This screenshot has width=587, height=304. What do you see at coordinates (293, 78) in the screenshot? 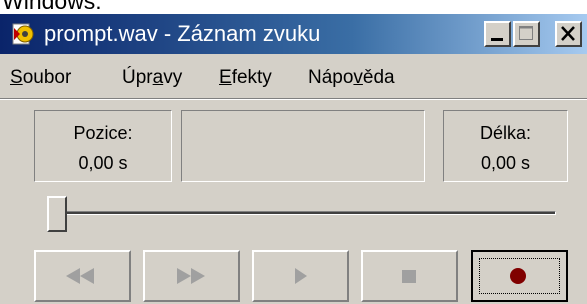
I see `menu-bar: Soubor Úpravy Efekty Nápověda` at bounding box center [293, 78].